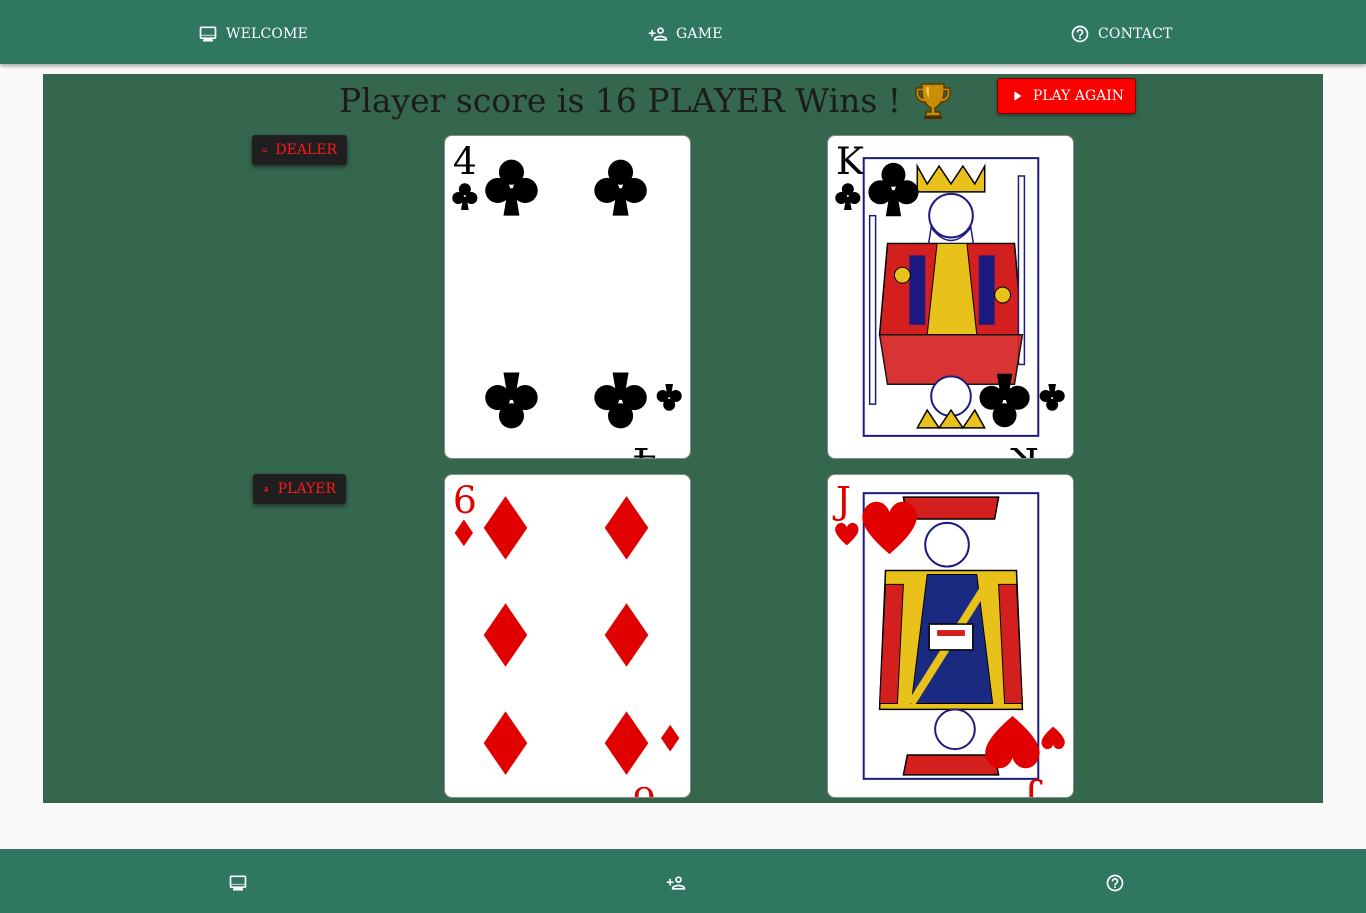 The image size is (1366, 913). I want to click on nav-contact-button: CONTACT, so click(1121, 34).